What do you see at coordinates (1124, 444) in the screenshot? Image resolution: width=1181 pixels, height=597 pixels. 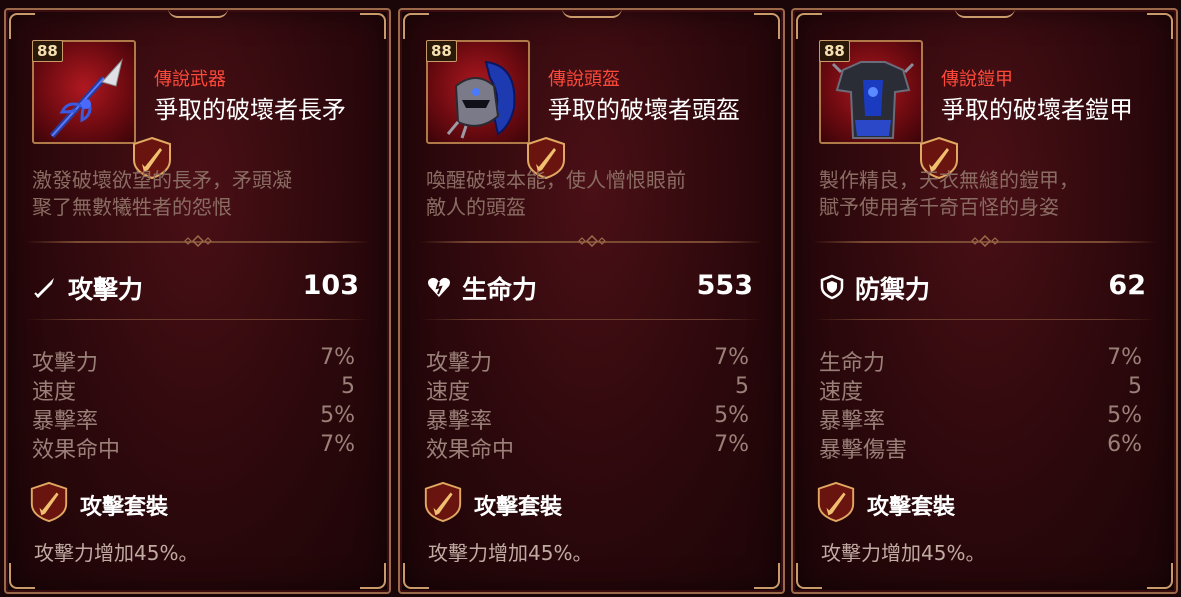 I see `substat-value: 6%` at bounding box center [1124, 444].